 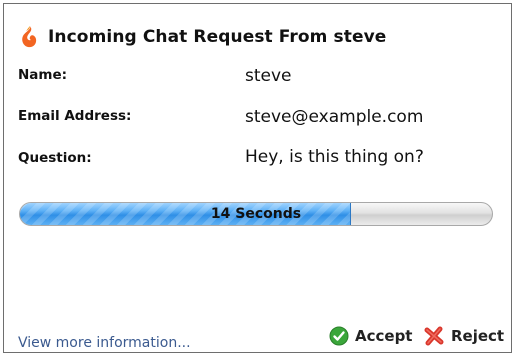 I want to click on dialog-title: Incoming Chat Request From steve, so click(x=217, y=37).